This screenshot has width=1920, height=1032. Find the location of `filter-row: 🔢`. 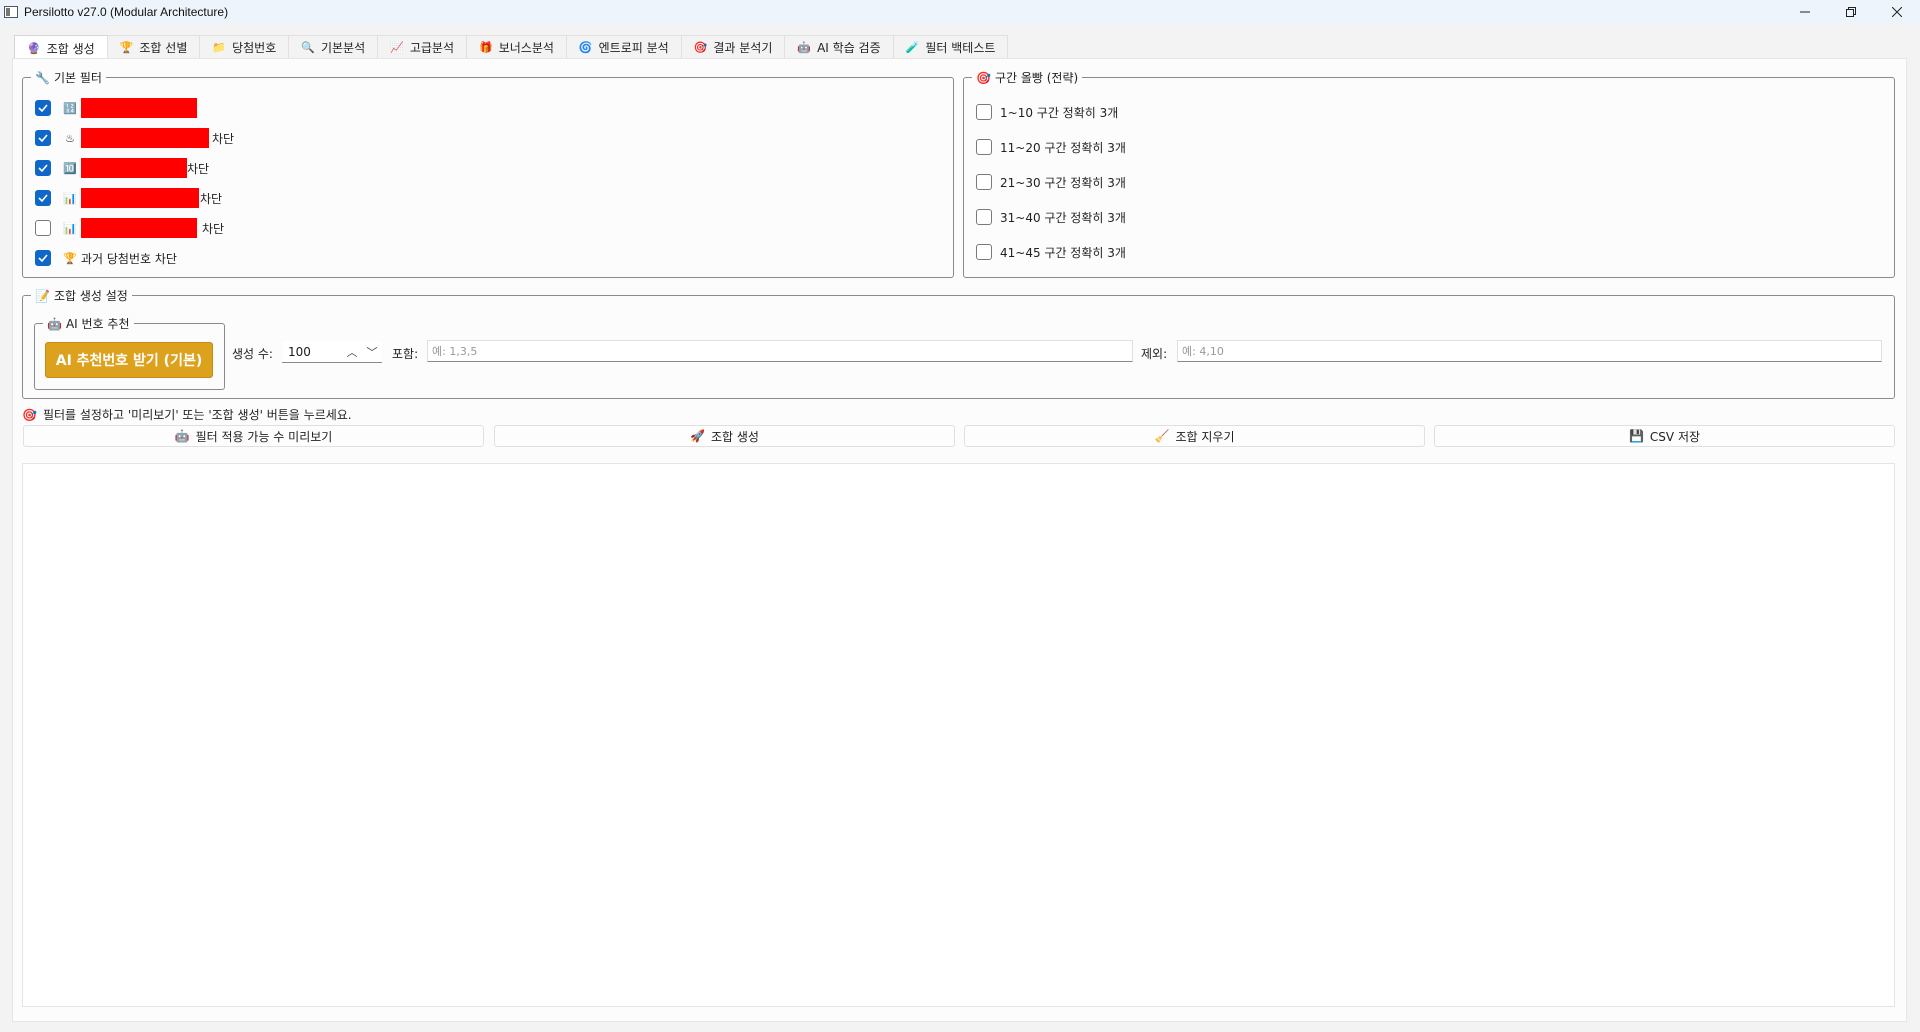

filter-row: 🔢 is located at coordinates (116, 108).